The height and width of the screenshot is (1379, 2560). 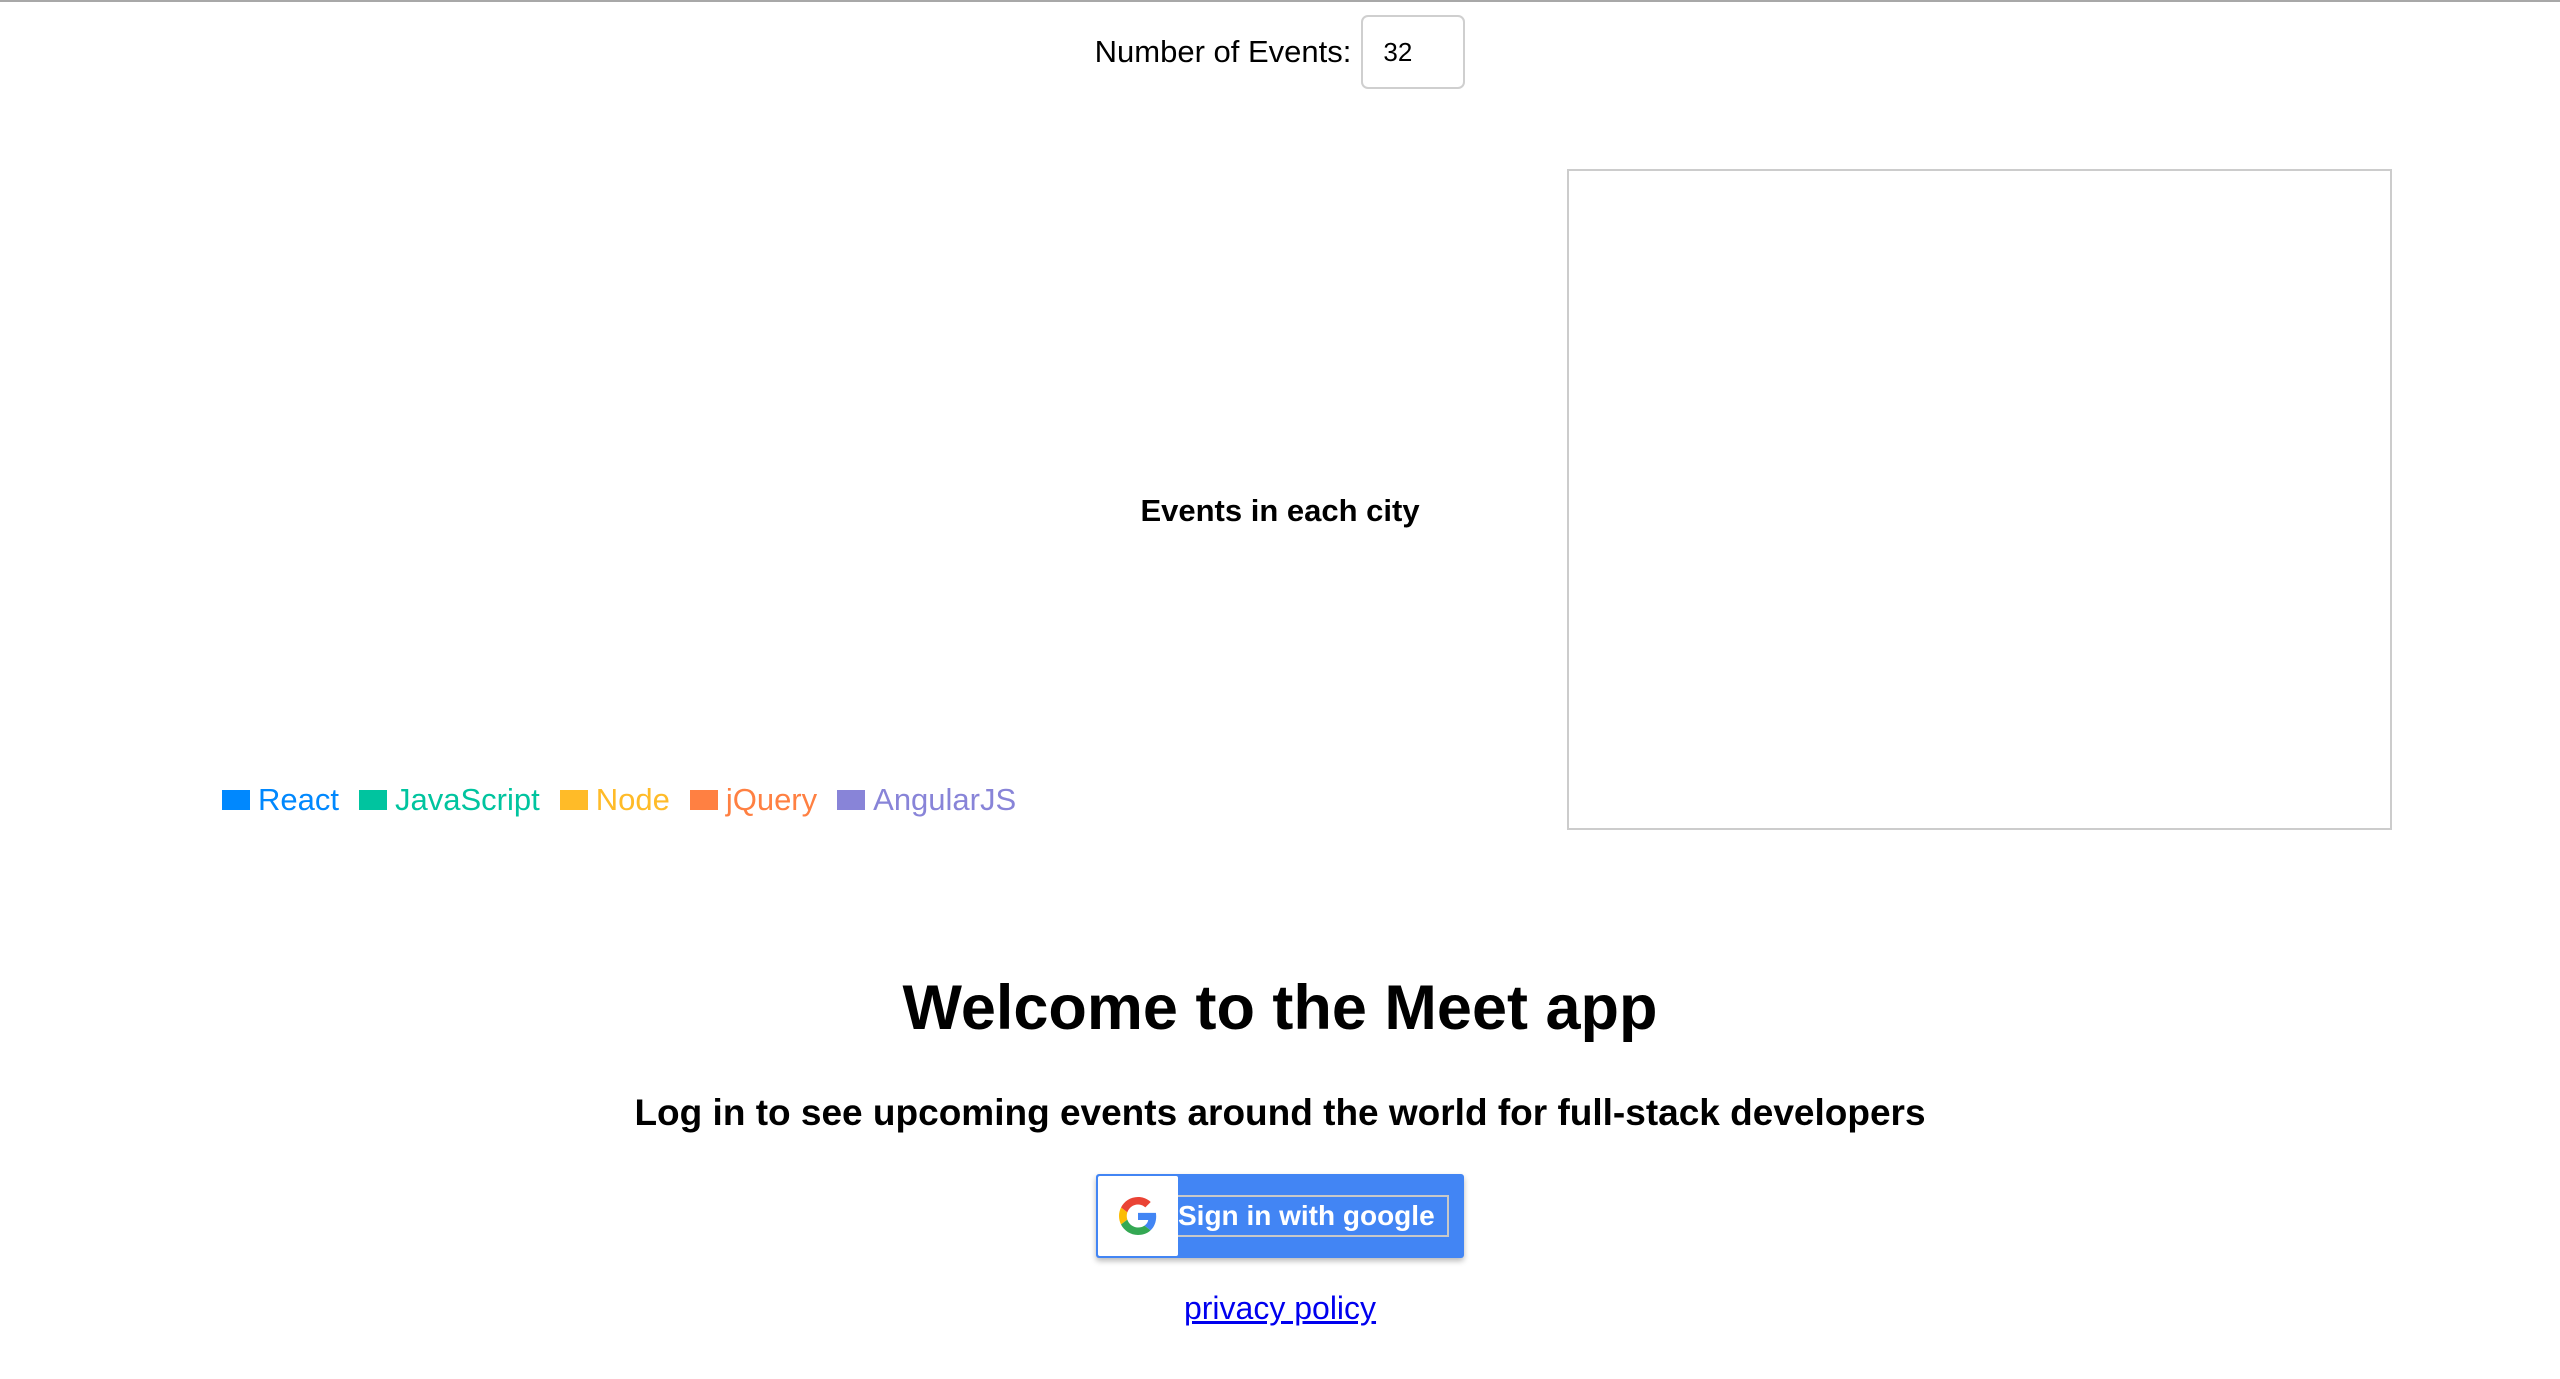 I want to click on legend-swatch-javascript, so click(x=372, y=800).